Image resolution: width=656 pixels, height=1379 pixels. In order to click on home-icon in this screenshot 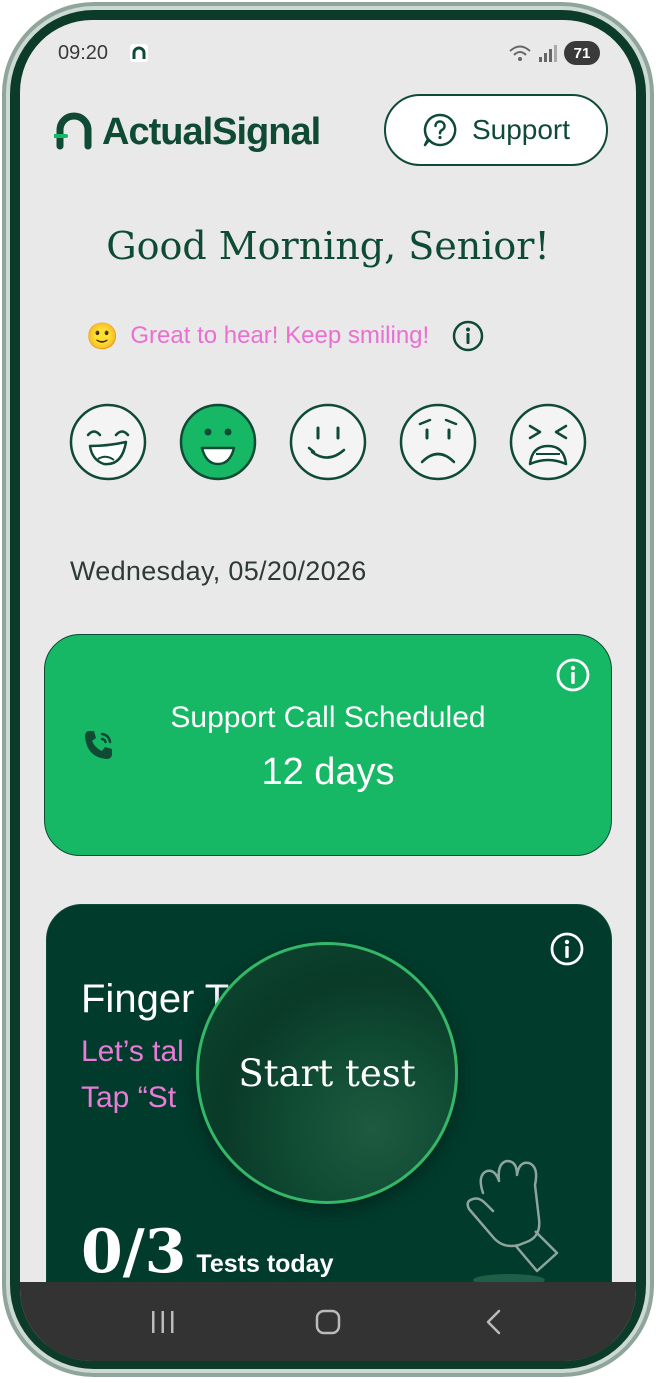, I will do `click(328, 1322)`.